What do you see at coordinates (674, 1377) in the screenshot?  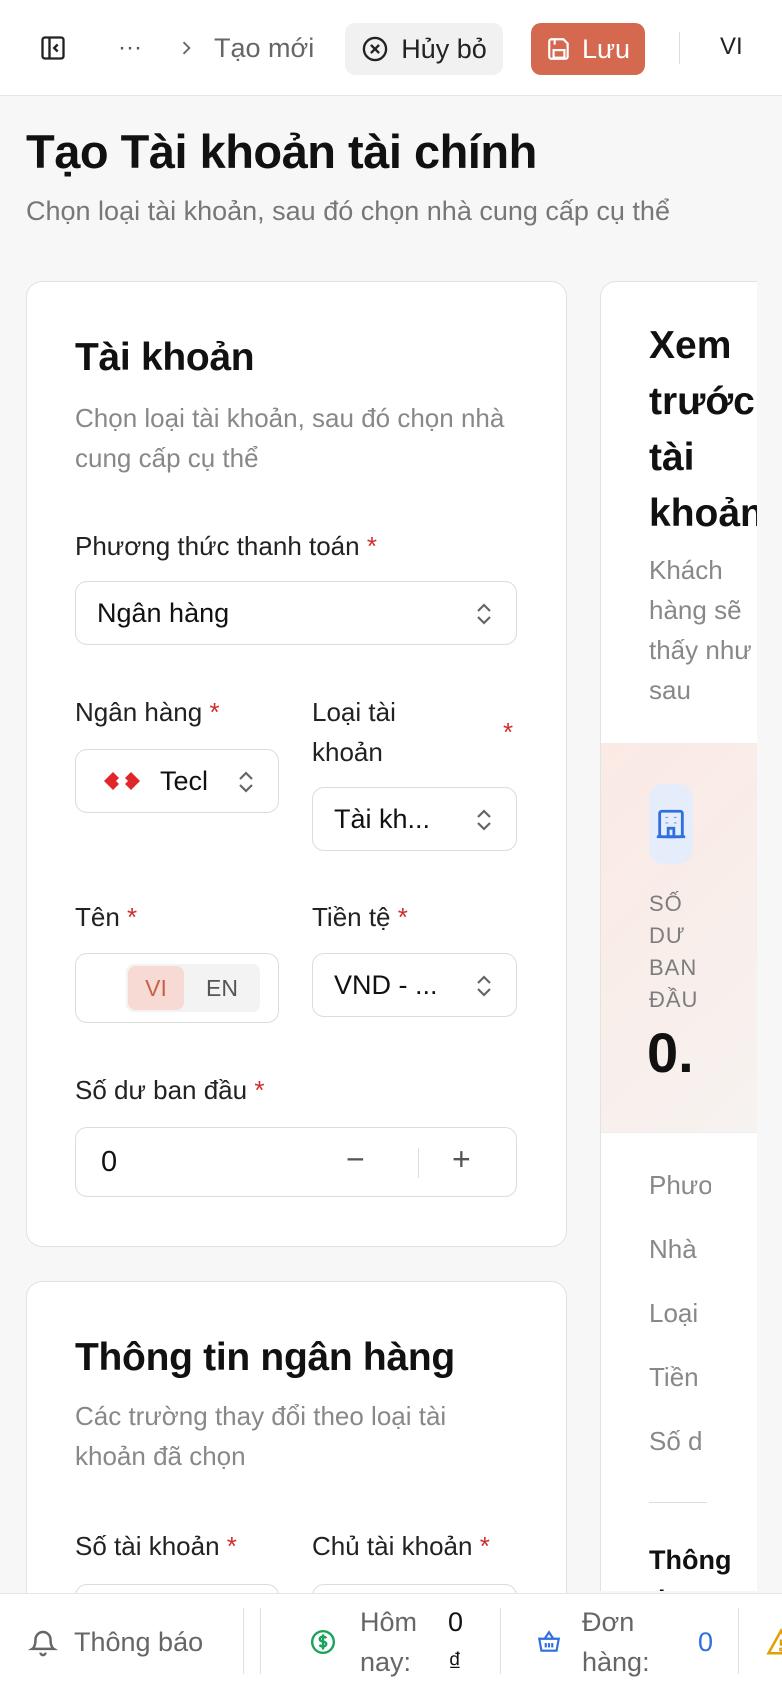 I see `preview-row-label: Tiền` at bounding box center [674, 1377].